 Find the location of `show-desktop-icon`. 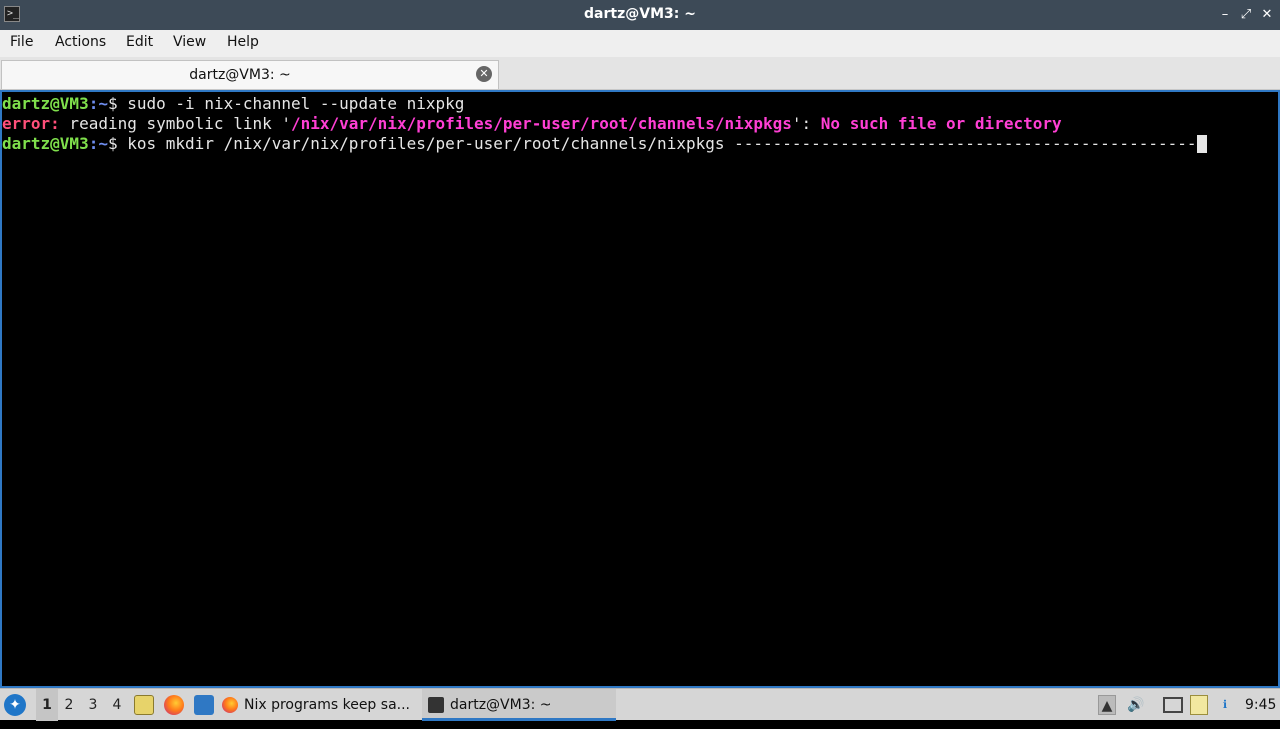

show-desktop-icon is located at coordinates (204, 705).